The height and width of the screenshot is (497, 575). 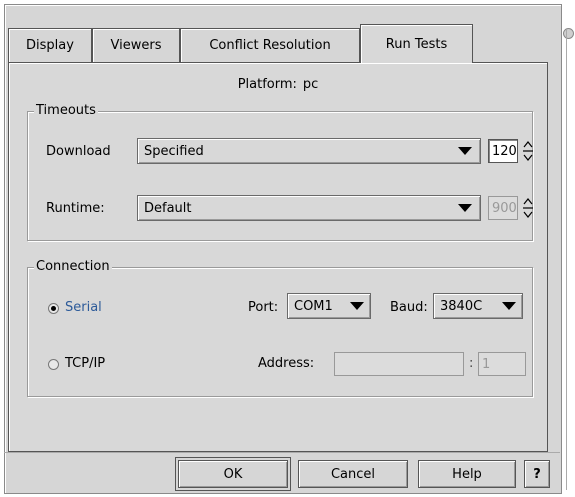 I want to click on cancel-button-label: Cancel, so click(x=353, y=474).